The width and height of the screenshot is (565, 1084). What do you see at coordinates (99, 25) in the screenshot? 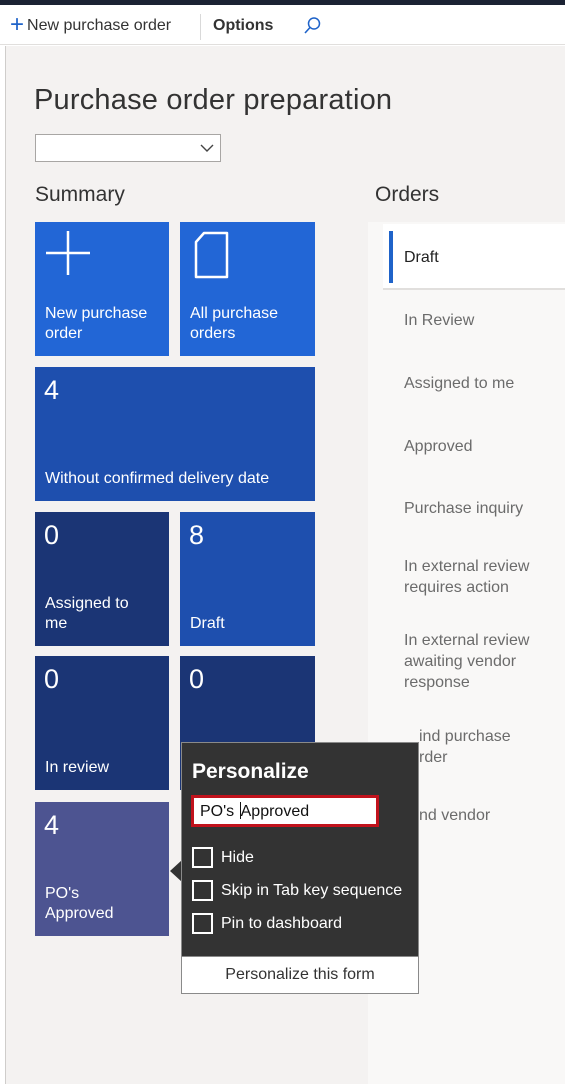
I see `new-purchase-order-label: New purchase order` at bounding box center [99, 25].